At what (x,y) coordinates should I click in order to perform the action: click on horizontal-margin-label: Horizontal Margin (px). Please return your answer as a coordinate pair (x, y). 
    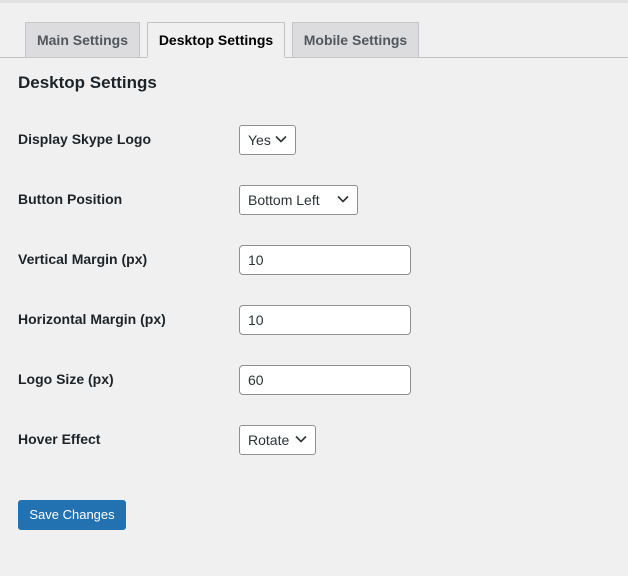
    Looking at the image, I should click on (92, 319).